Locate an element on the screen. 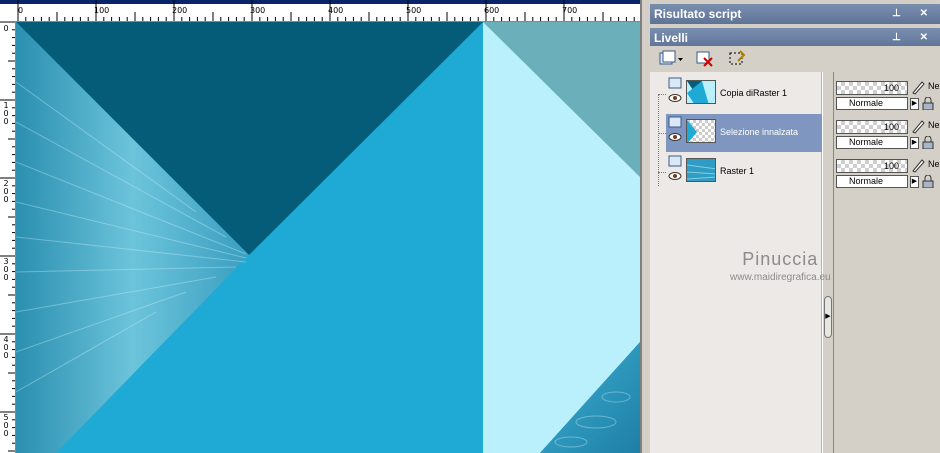  layers-panel-title: Livelli ⊥ ✕ is located at coordinates (795, 38).